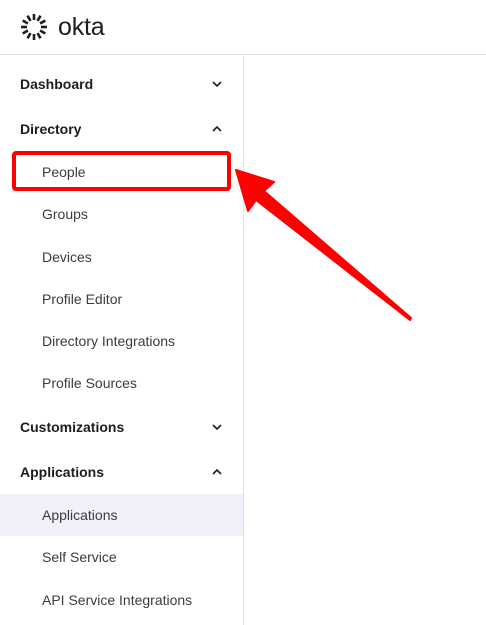 This screenshot has height=625, width=486. Describe the element at coordinates (65, 214) in the screenshot. I see `sidebar-item-label: Groups` at that location.